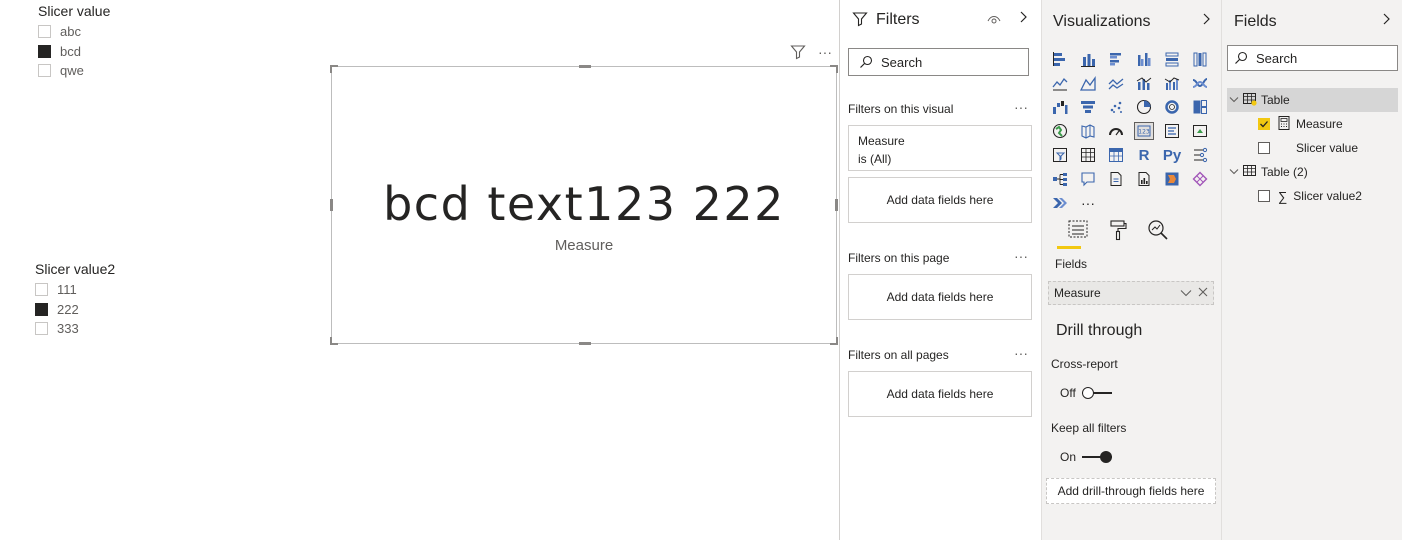 The height and width of the screenshot is (540, 1402). What do you see at coordinates (1158, 234) in the screenshot?
I see `analytics-magnifier-icon` at bounding box center [1158, 234].